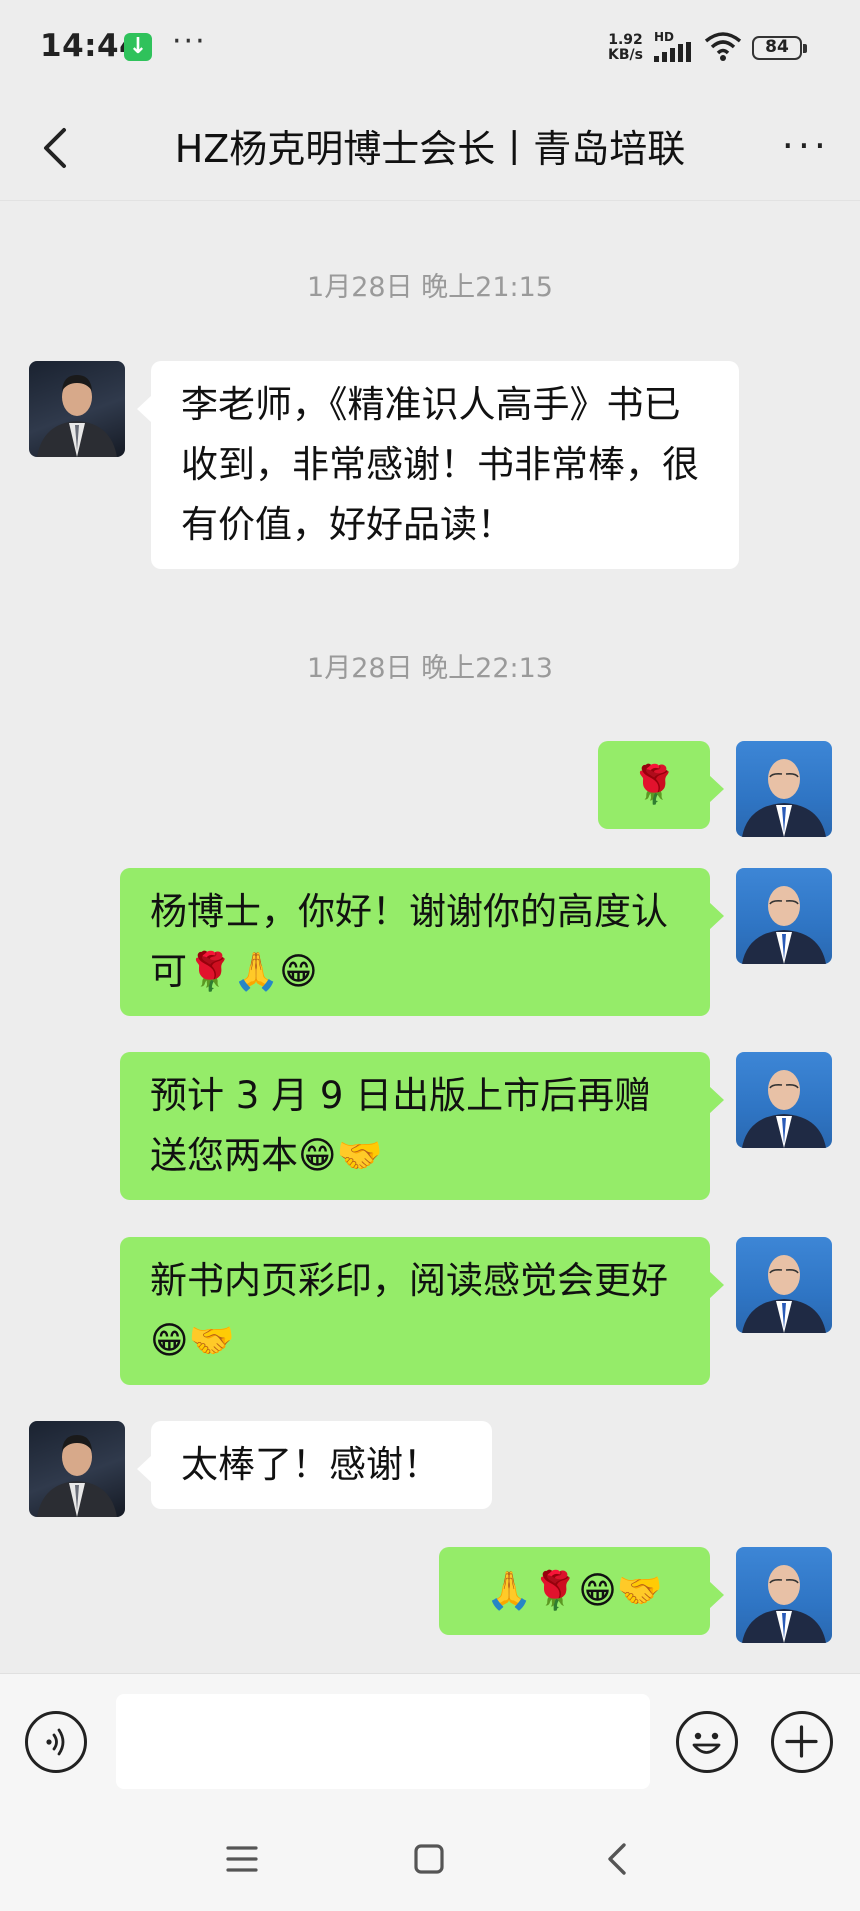  Describe the element at coordinates (422, 1311) in the screenshot. I see `message-bubble-outgoing: 新书内页彩印，阅读感觉会更好😁🤝` at that location.